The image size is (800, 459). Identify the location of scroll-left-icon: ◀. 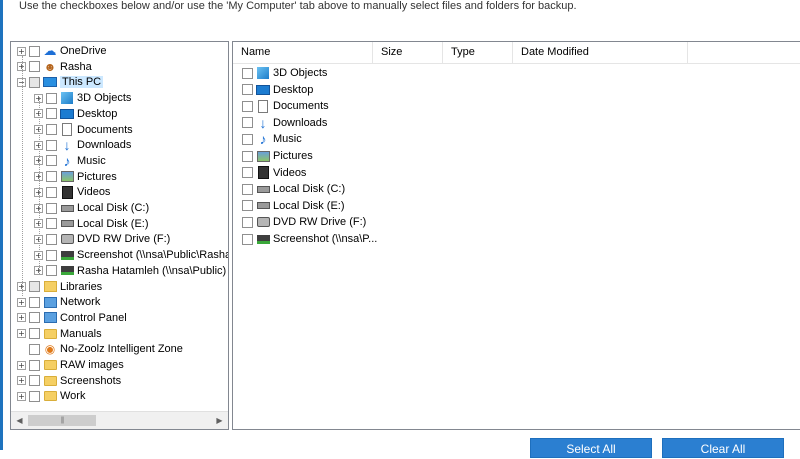
(19, 420).